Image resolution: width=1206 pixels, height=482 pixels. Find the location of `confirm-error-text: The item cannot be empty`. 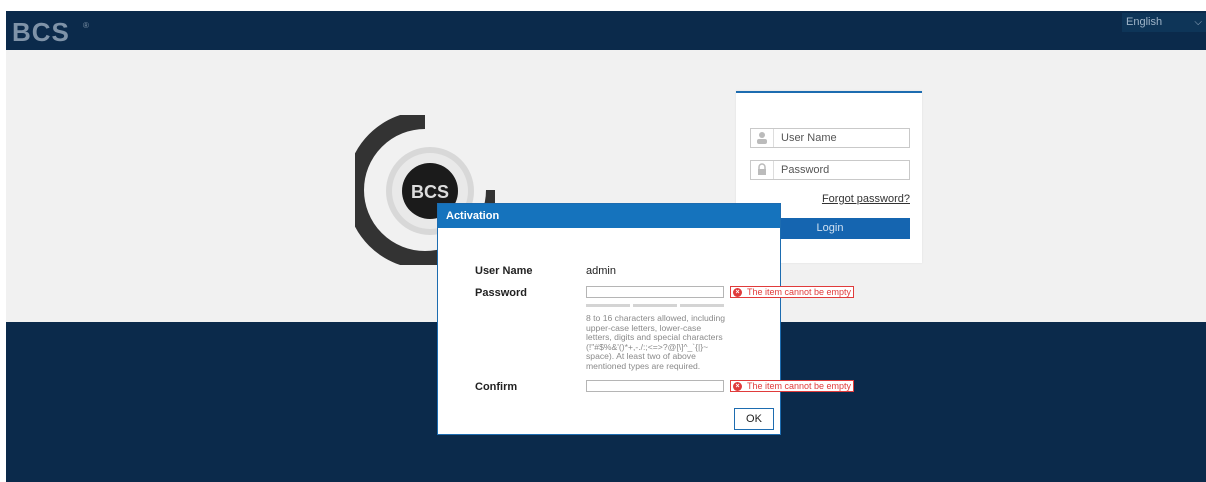

confirm-error-text: The item cannot be empty is located at coordinates (799, 386).